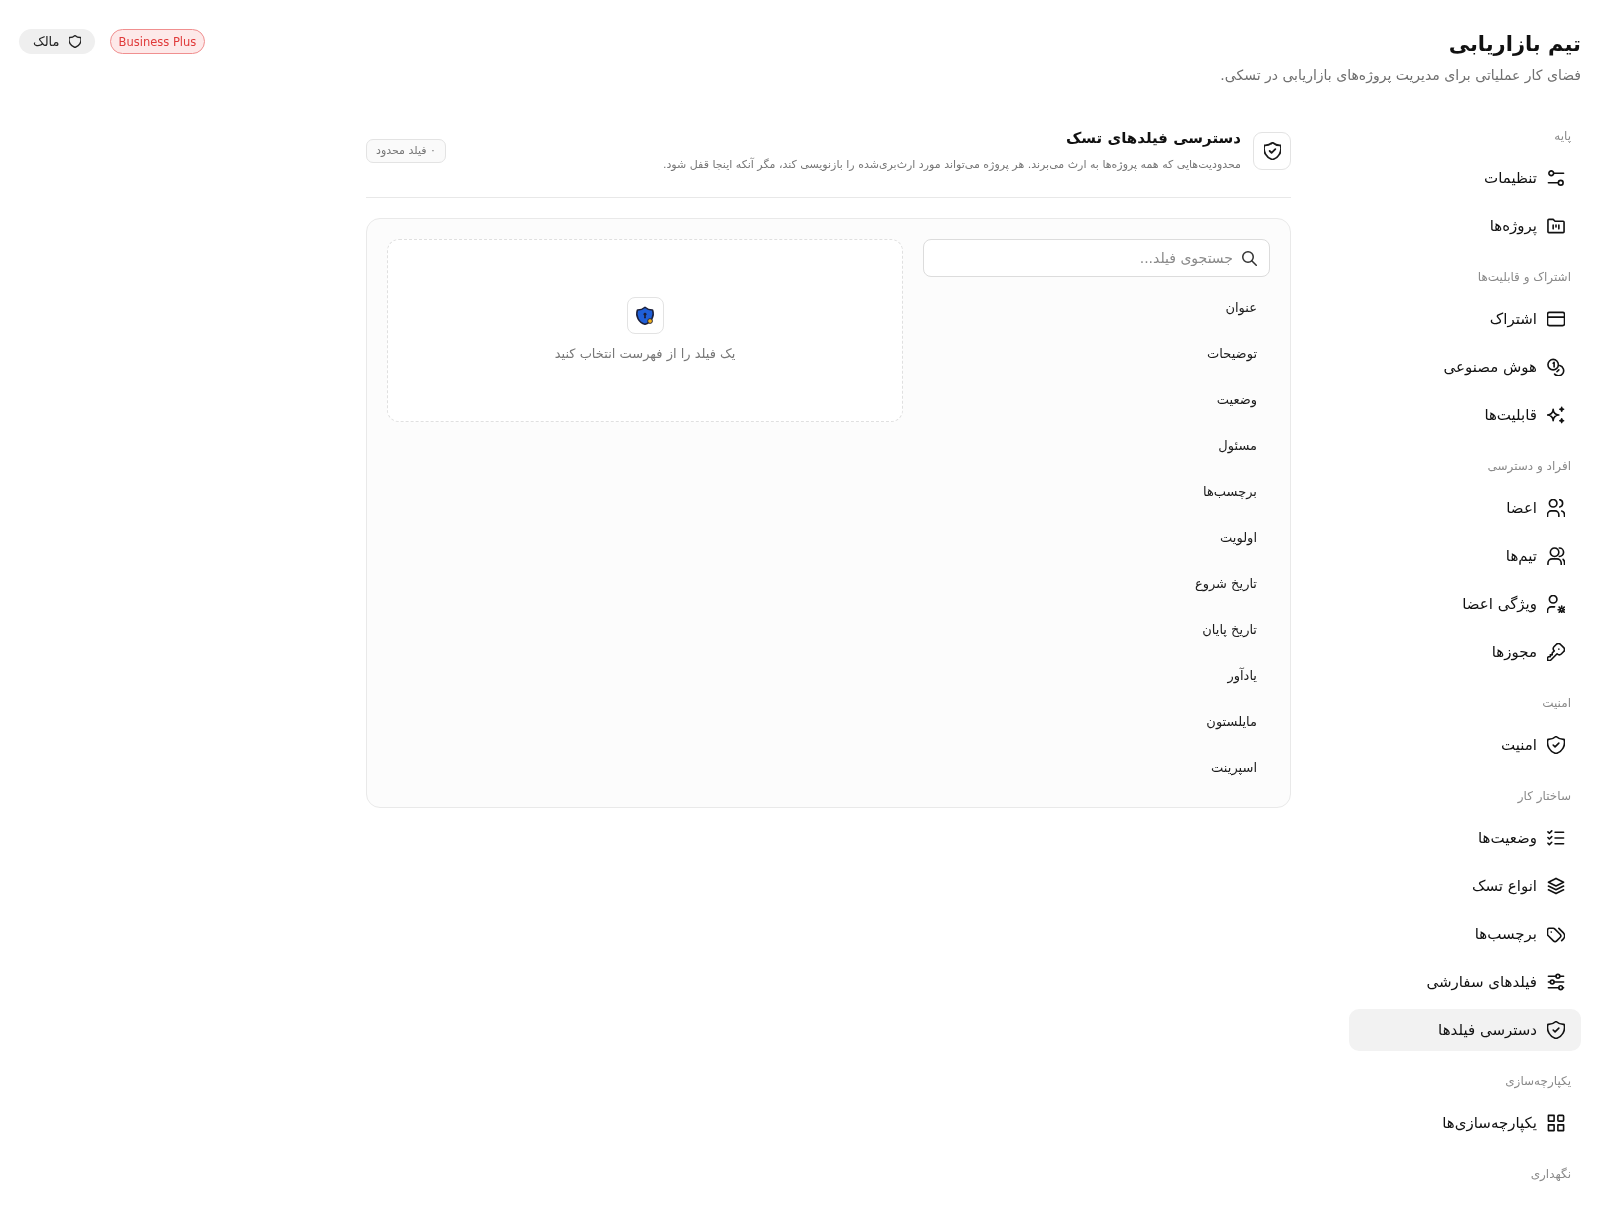 This screenshot has width=1600, height=1205. I want to click on shield-lock-icon, so click(645, 315).